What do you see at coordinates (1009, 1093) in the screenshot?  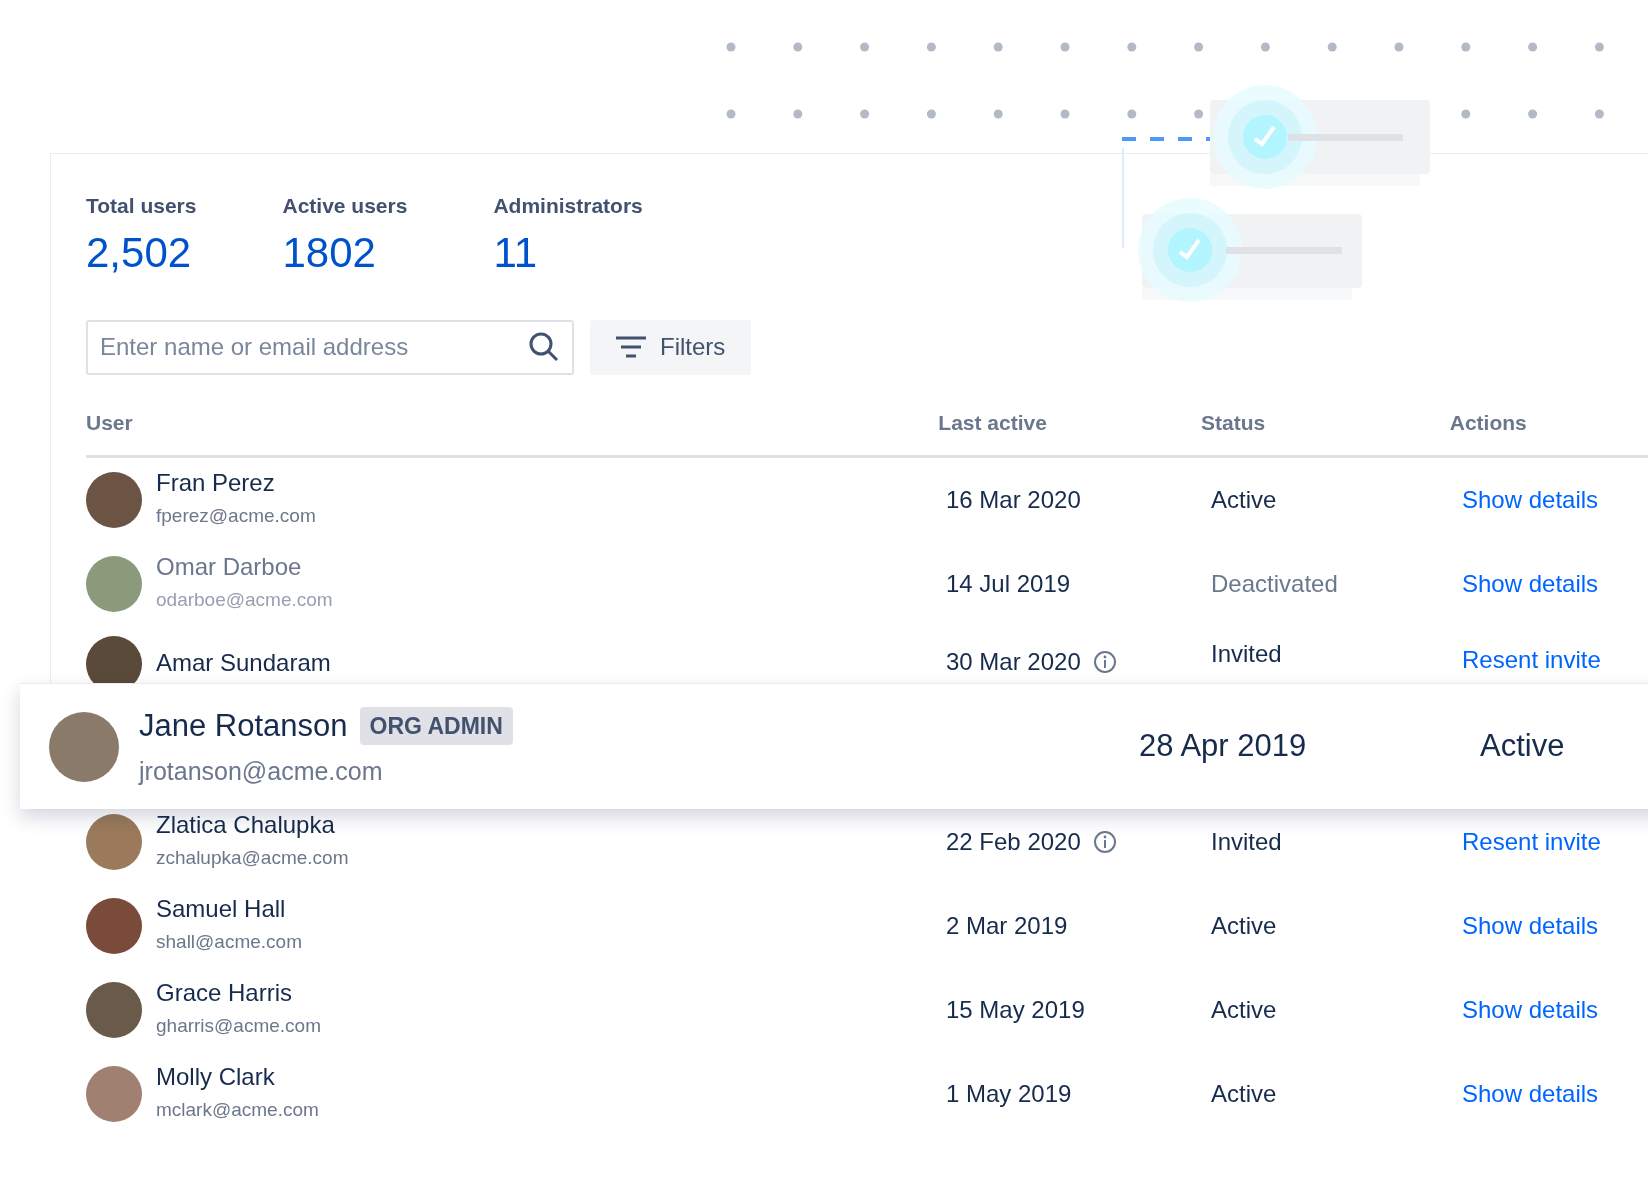 I see `last-active-date: 1 May 2019` at bounding box center [1009, 1093].